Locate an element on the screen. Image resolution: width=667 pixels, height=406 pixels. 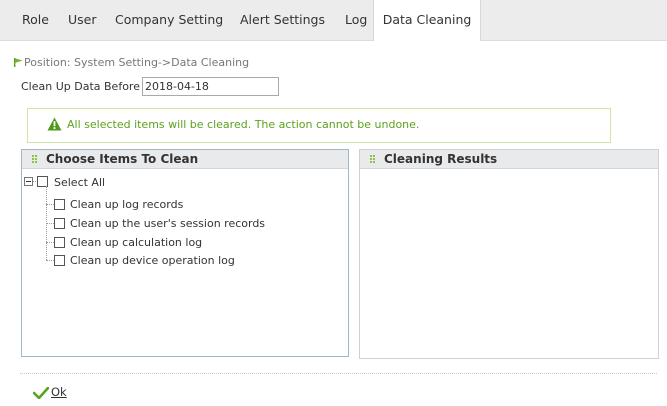
breadcrumb: Position: System Setting->Data Cleaning is located at coordinates (132, 62).